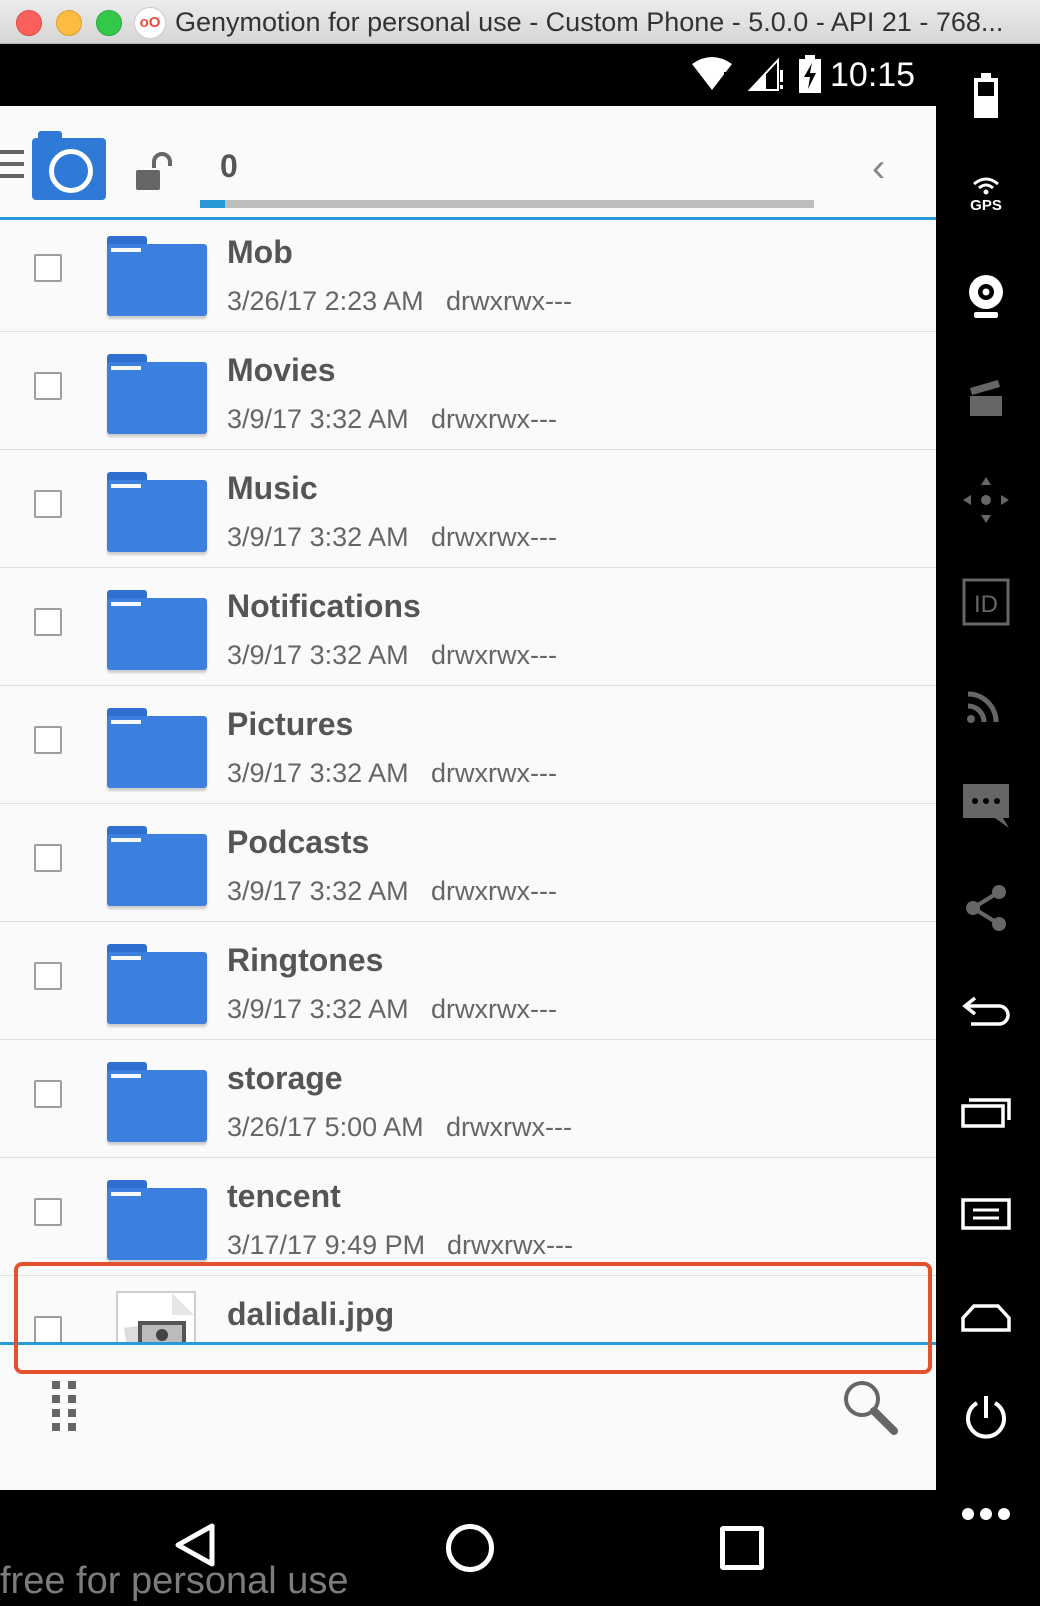 The image size is (1040, 1606). What do you see at coordinates (870, 1407) in the screenshot?
I see `search-icon` at bounding box center [870, 1407].